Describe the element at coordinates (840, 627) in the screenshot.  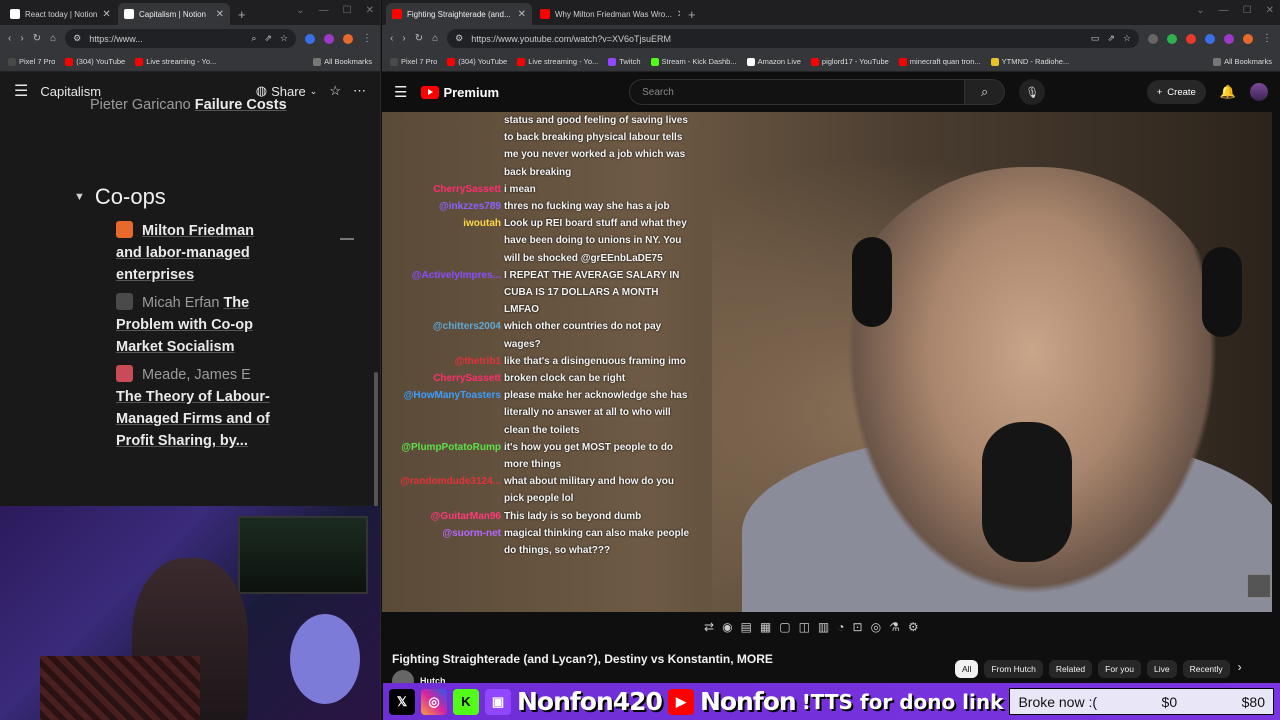
I see `speed-icon: ◔` at that location.